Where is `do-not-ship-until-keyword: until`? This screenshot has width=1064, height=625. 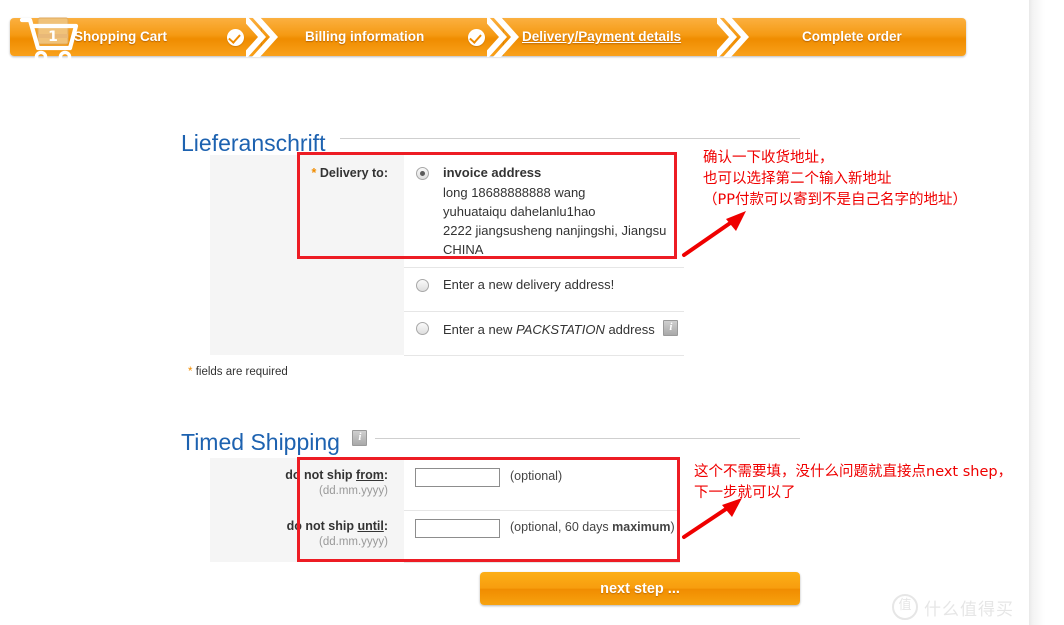 do-not-ship-until-keyword: until is located at coordinates (370, 526).